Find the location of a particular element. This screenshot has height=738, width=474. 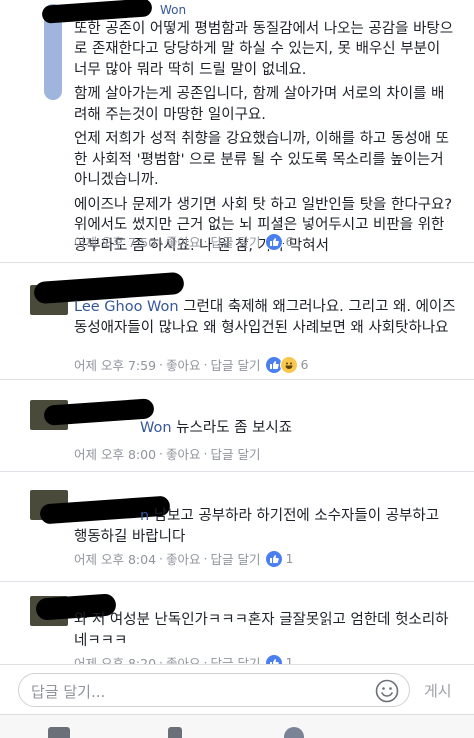

timestamp: 어제 오후 7:50 is located at coordinates (115, 241).